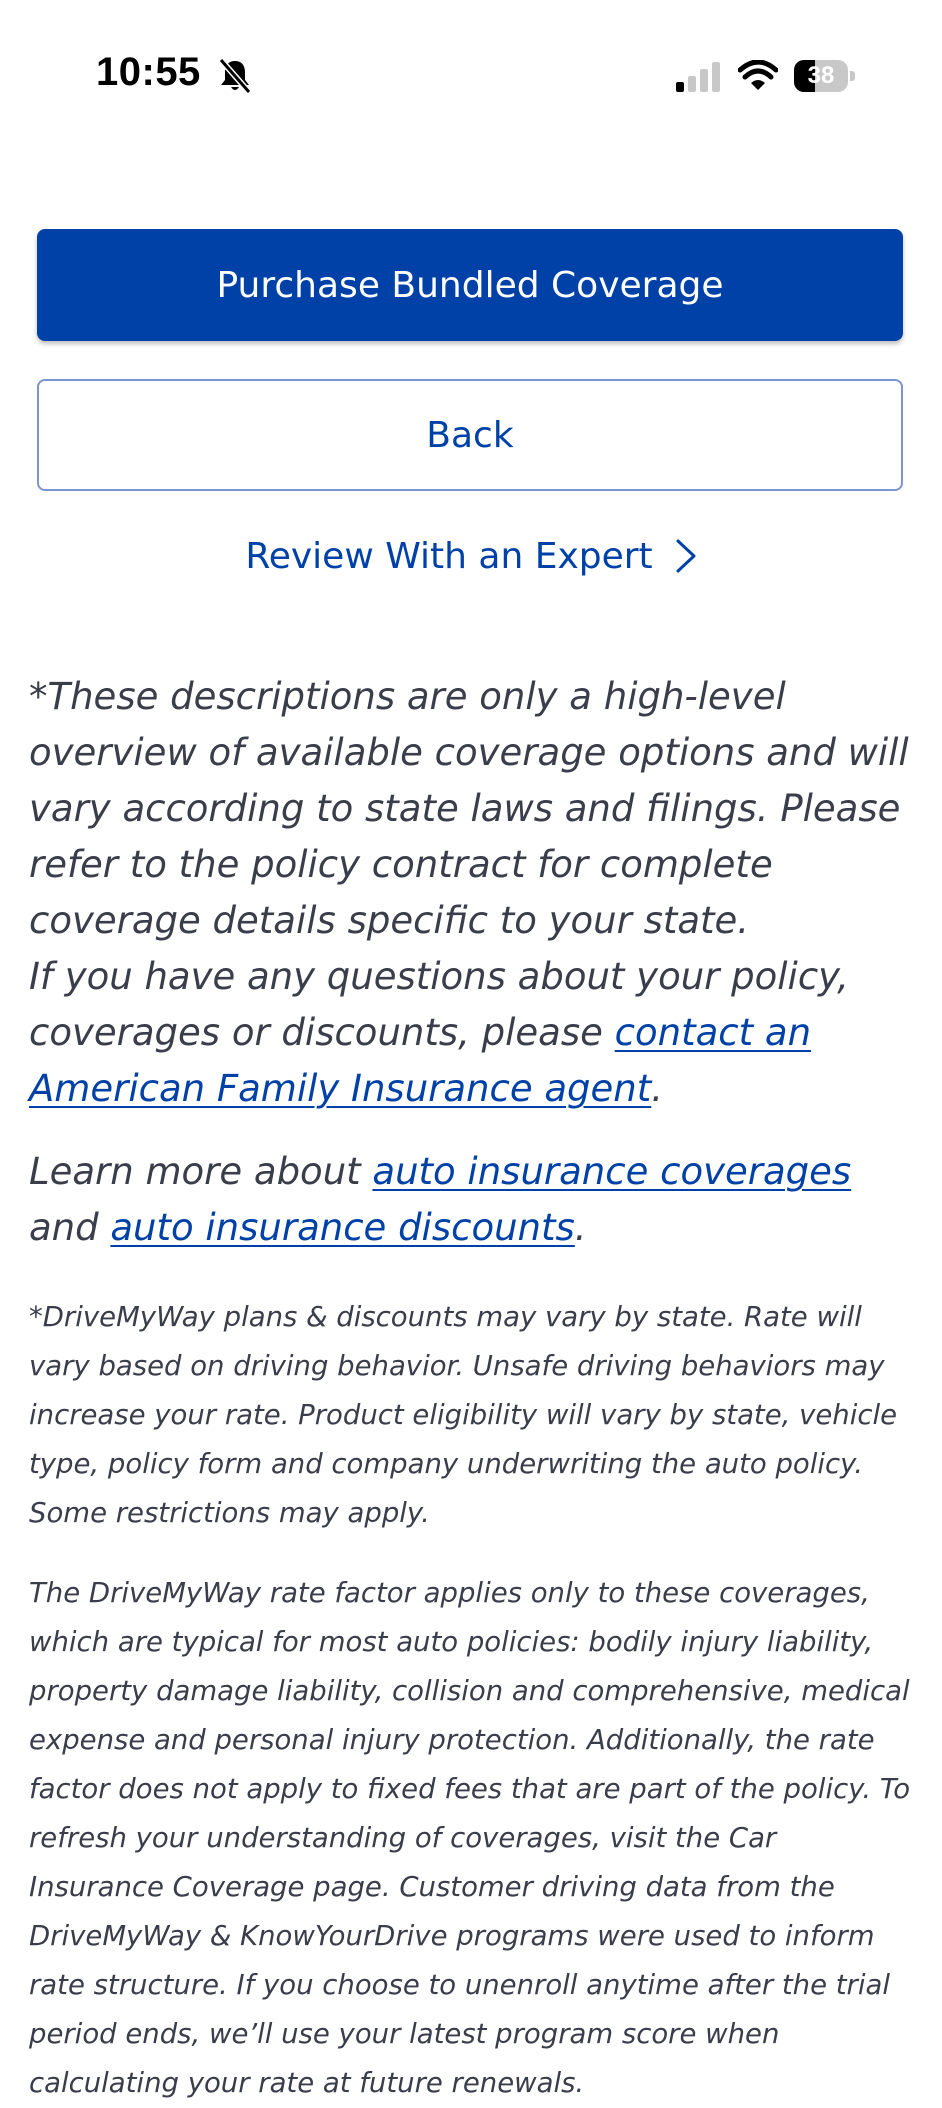  I want to click on battery-icon: 38, so click(825, 76).